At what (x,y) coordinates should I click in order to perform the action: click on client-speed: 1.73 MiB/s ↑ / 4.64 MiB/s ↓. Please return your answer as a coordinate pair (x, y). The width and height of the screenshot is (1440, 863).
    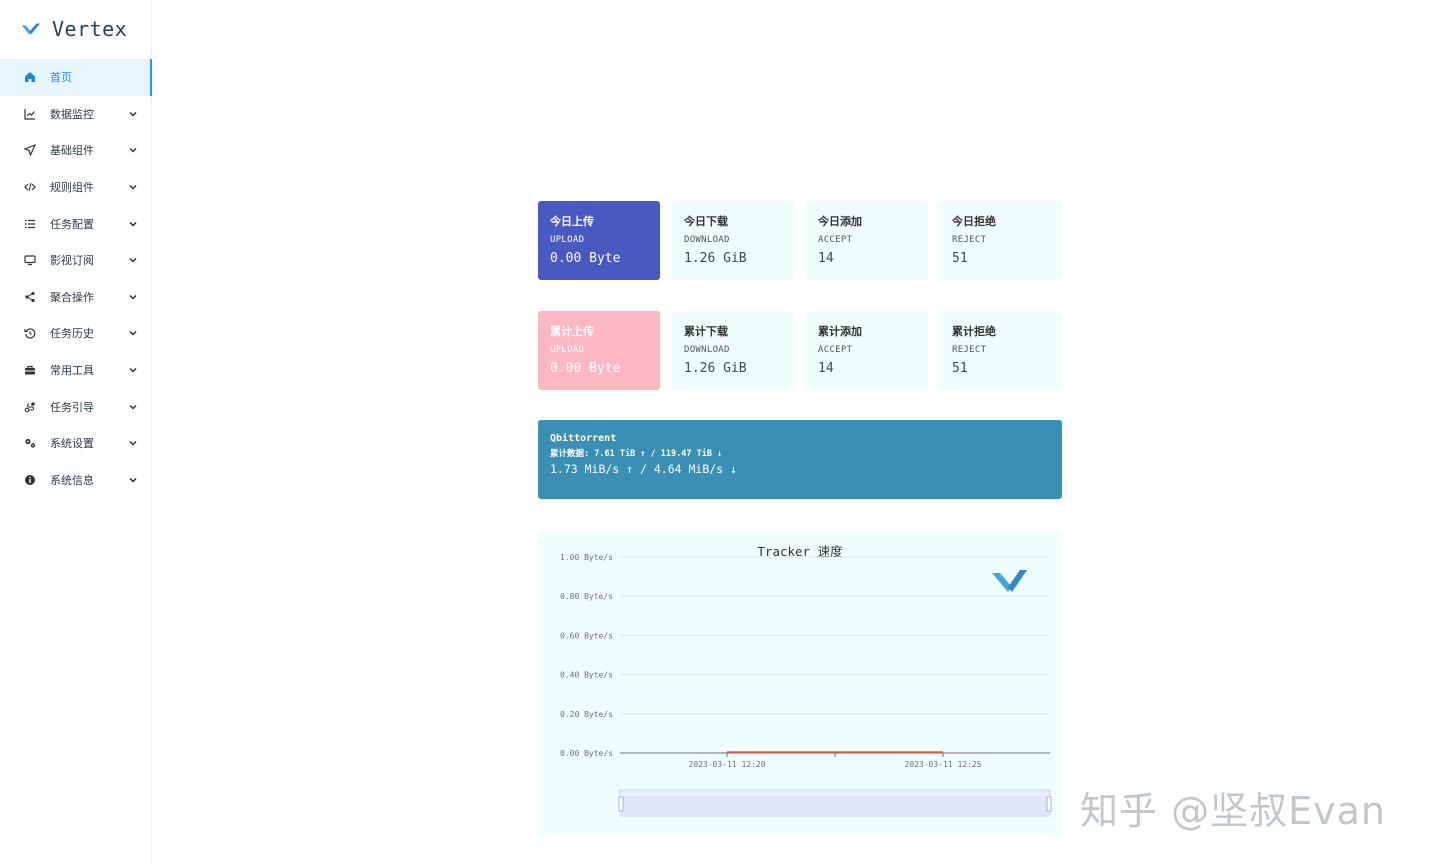
    Looking at the image, I should click on (643, 469).